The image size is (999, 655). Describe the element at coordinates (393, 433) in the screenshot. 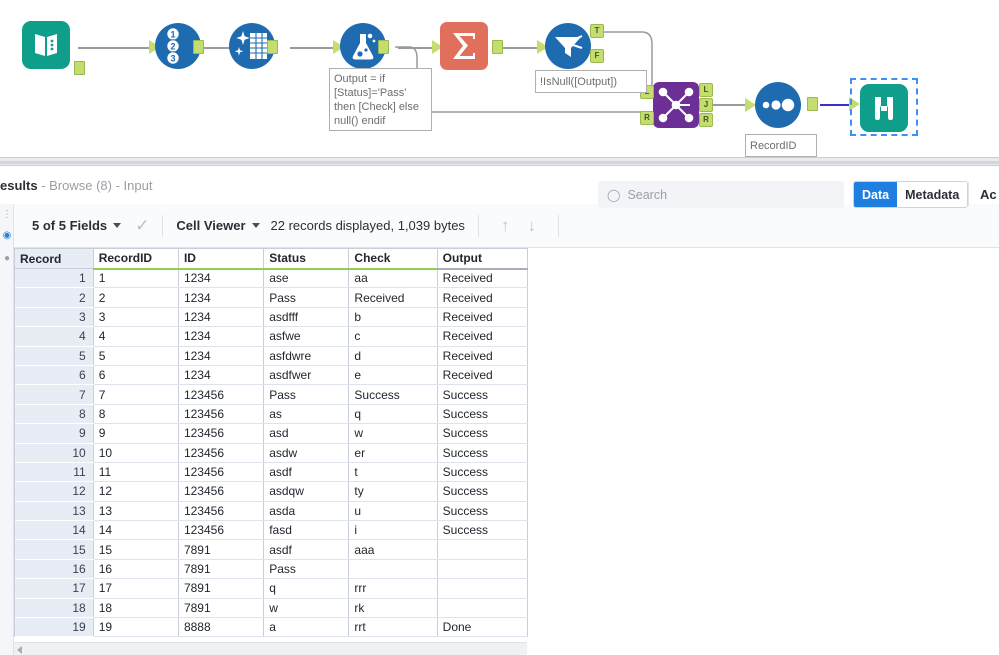

I see `cell-check: w` at that location.